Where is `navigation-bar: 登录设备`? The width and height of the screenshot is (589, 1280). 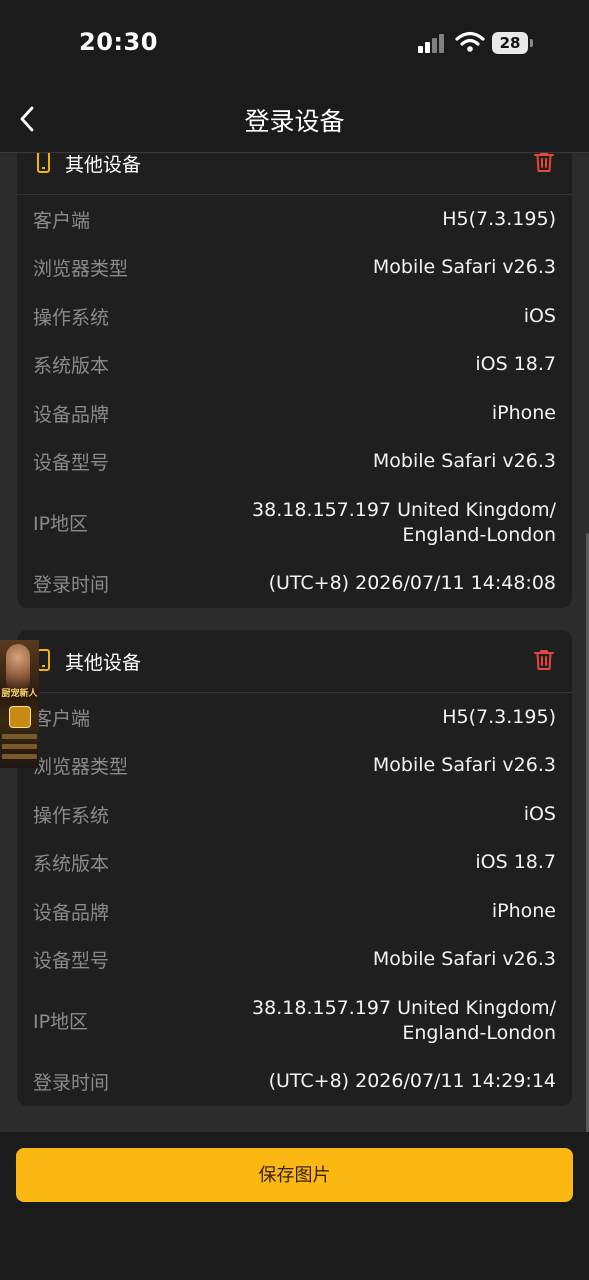 navigation-bar: 登录设备 is located at coordinates (294, 121).